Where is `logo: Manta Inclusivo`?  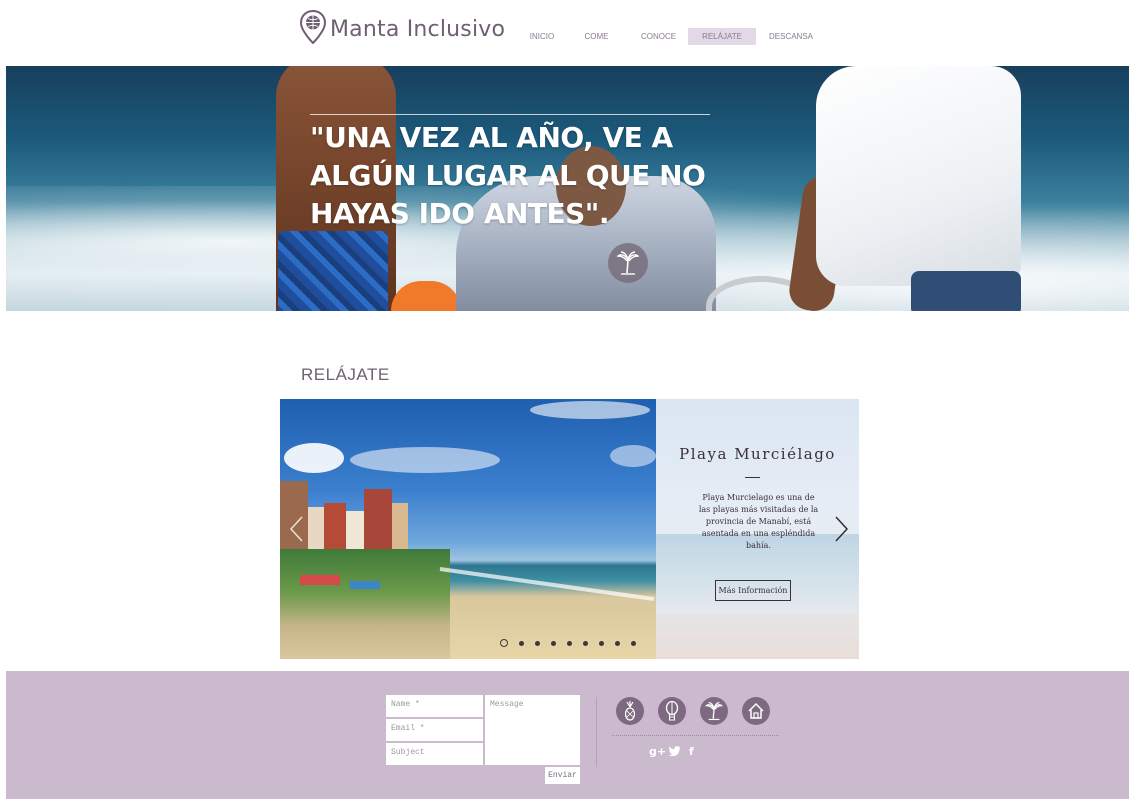
logo: Manta Inclusivo is located at coordinates (402, 29).